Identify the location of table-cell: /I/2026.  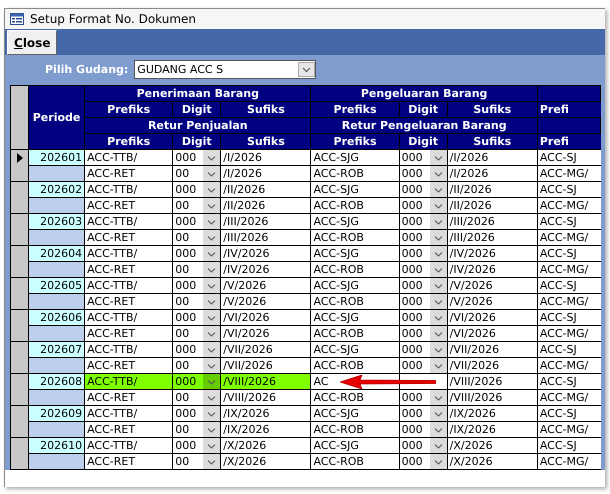
(265, 174).